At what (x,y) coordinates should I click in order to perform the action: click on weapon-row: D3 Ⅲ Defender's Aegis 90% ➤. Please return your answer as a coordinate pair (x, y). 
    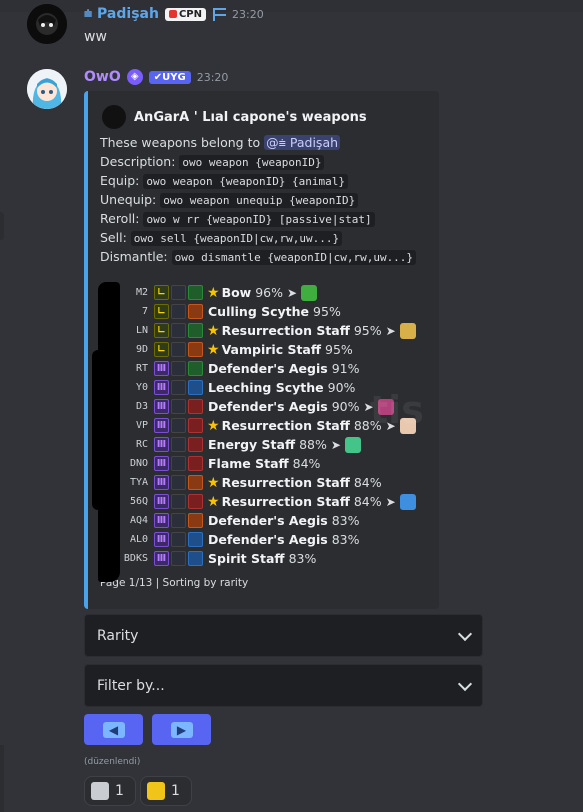
    Looking at the image, I should click on (247, 406).